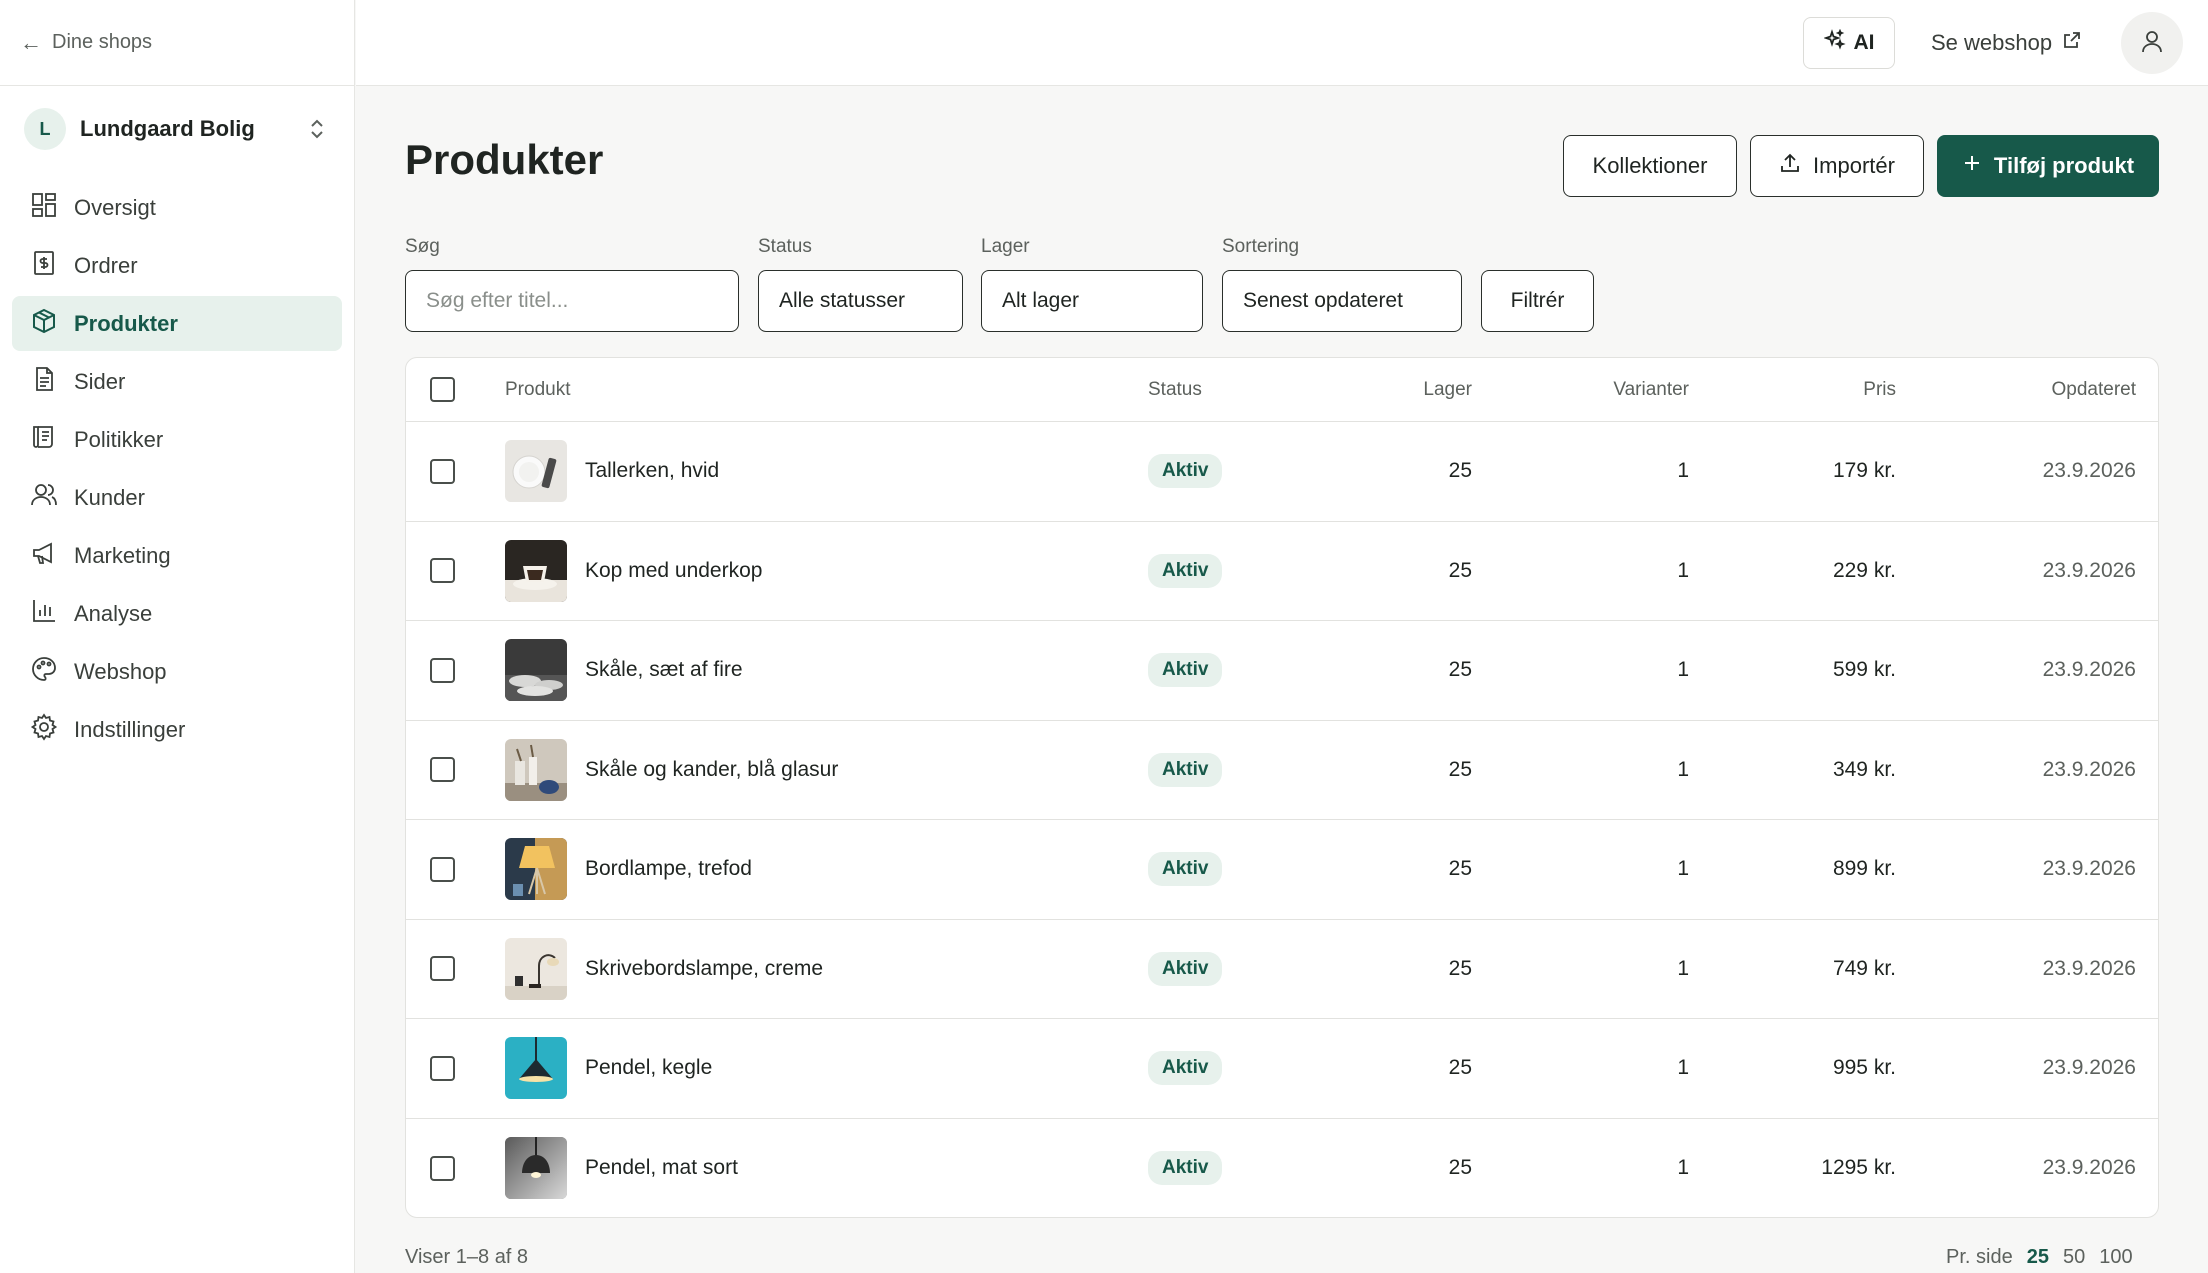  I want to click on filter-button-label: Filtrér, so click(1537, 300).